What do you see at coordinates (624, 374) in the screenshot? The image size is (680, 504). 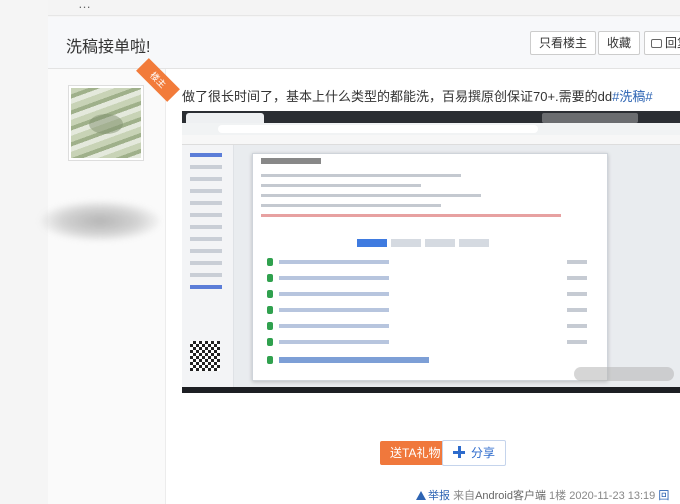 I see `shot-corner-watermark` at bounding box center [624, 374].